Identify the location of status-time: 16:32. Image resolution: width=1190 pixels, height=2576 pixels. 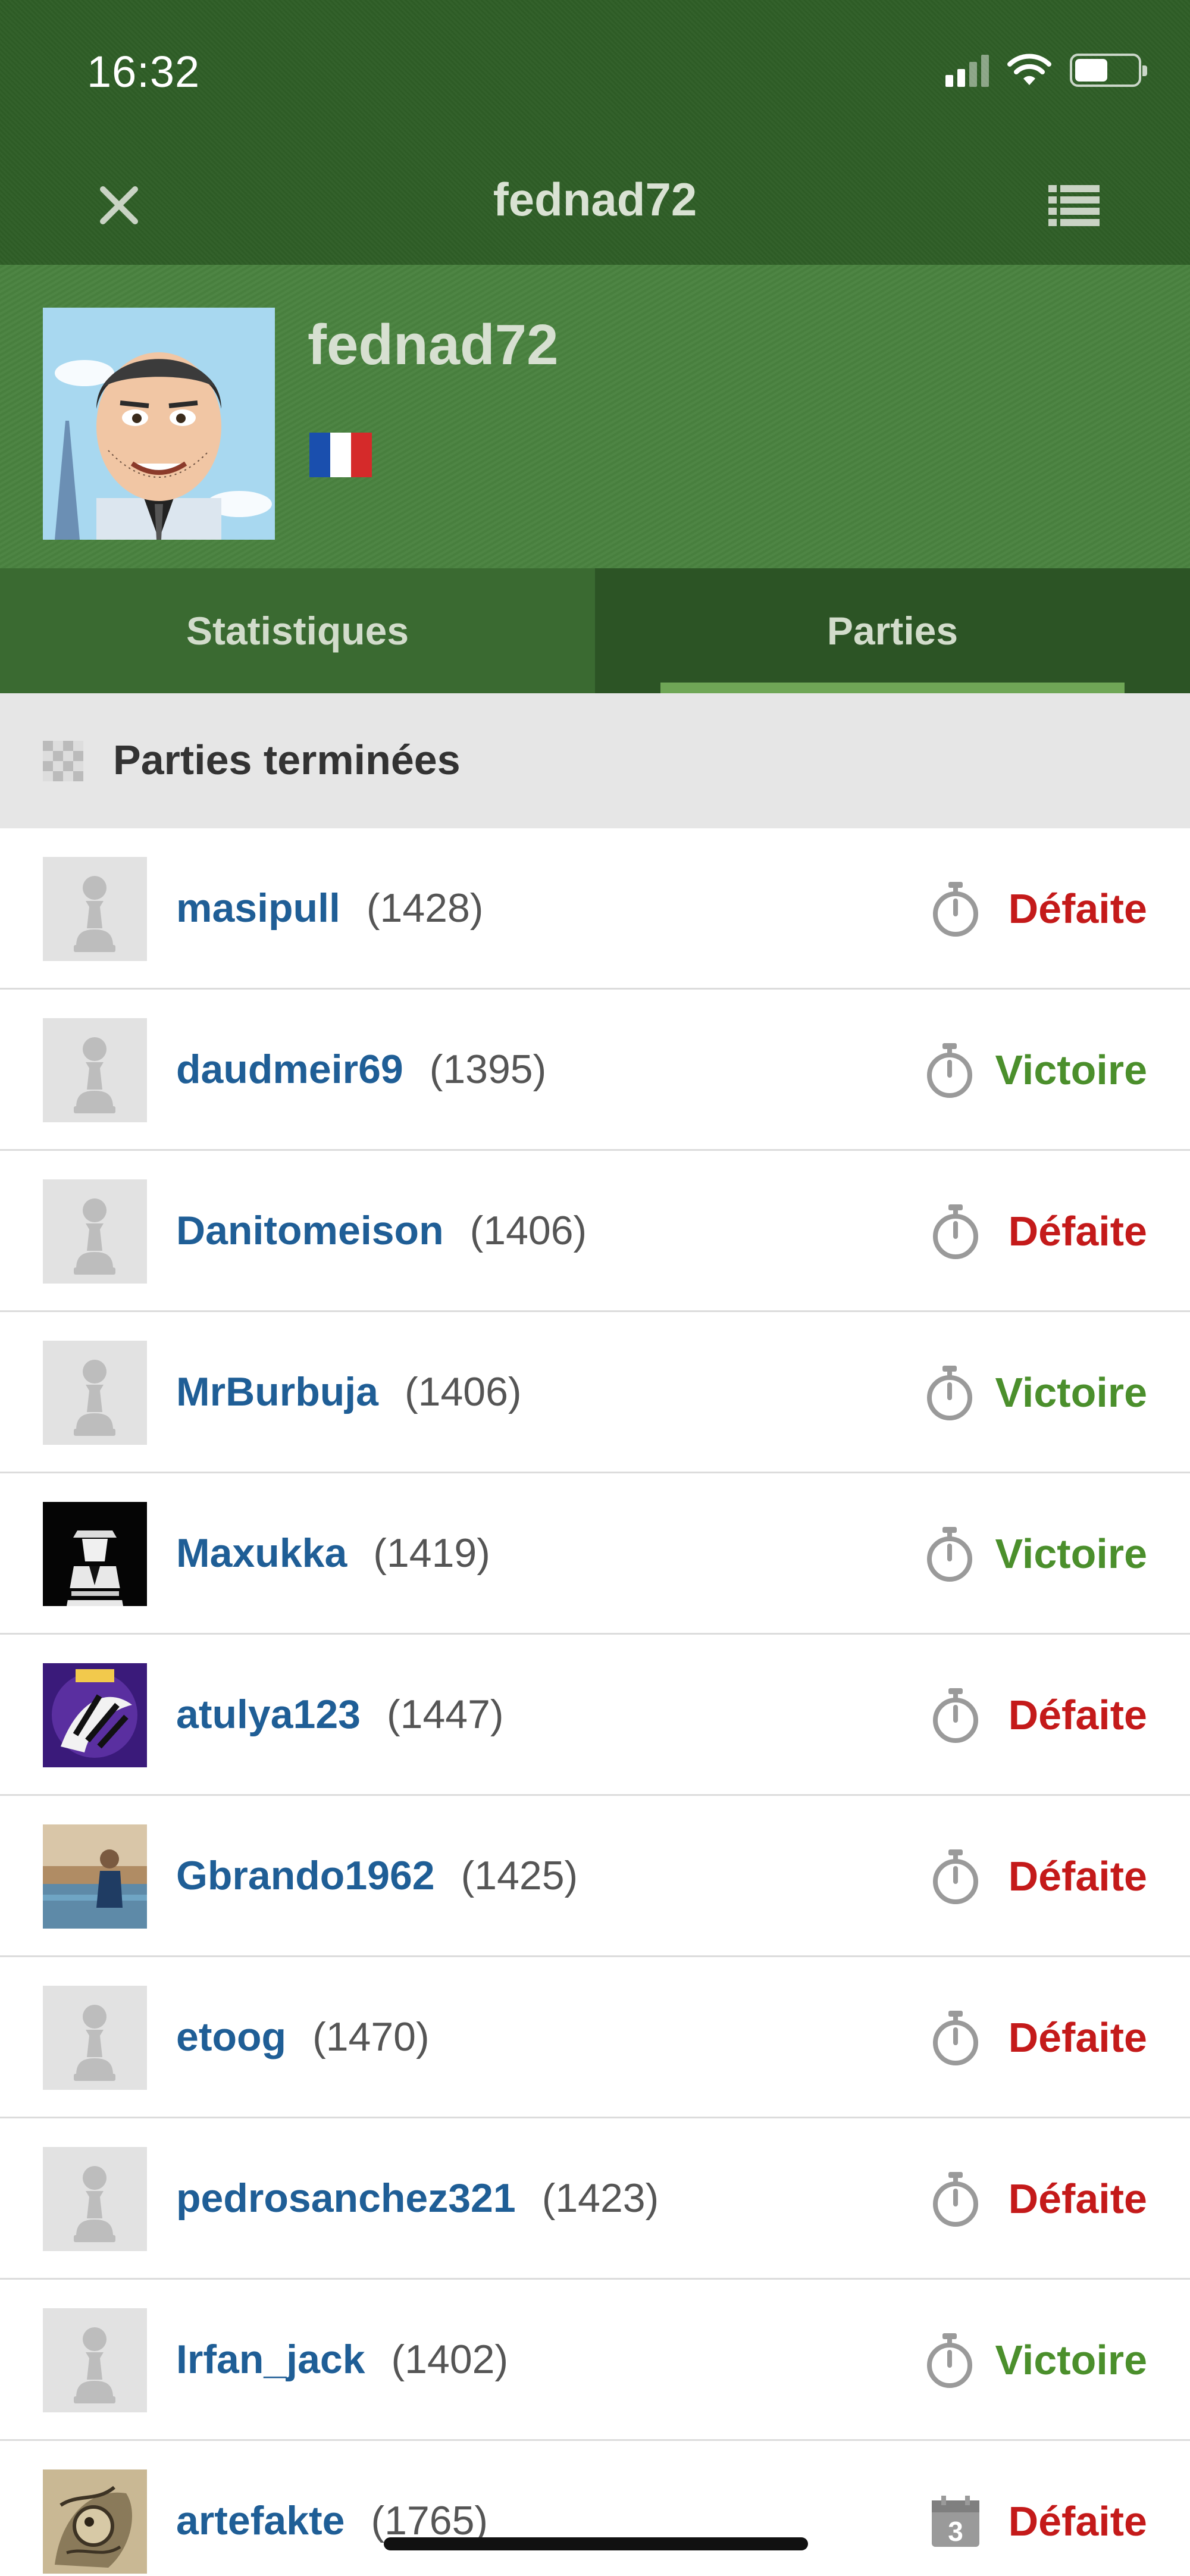
(144, 71).